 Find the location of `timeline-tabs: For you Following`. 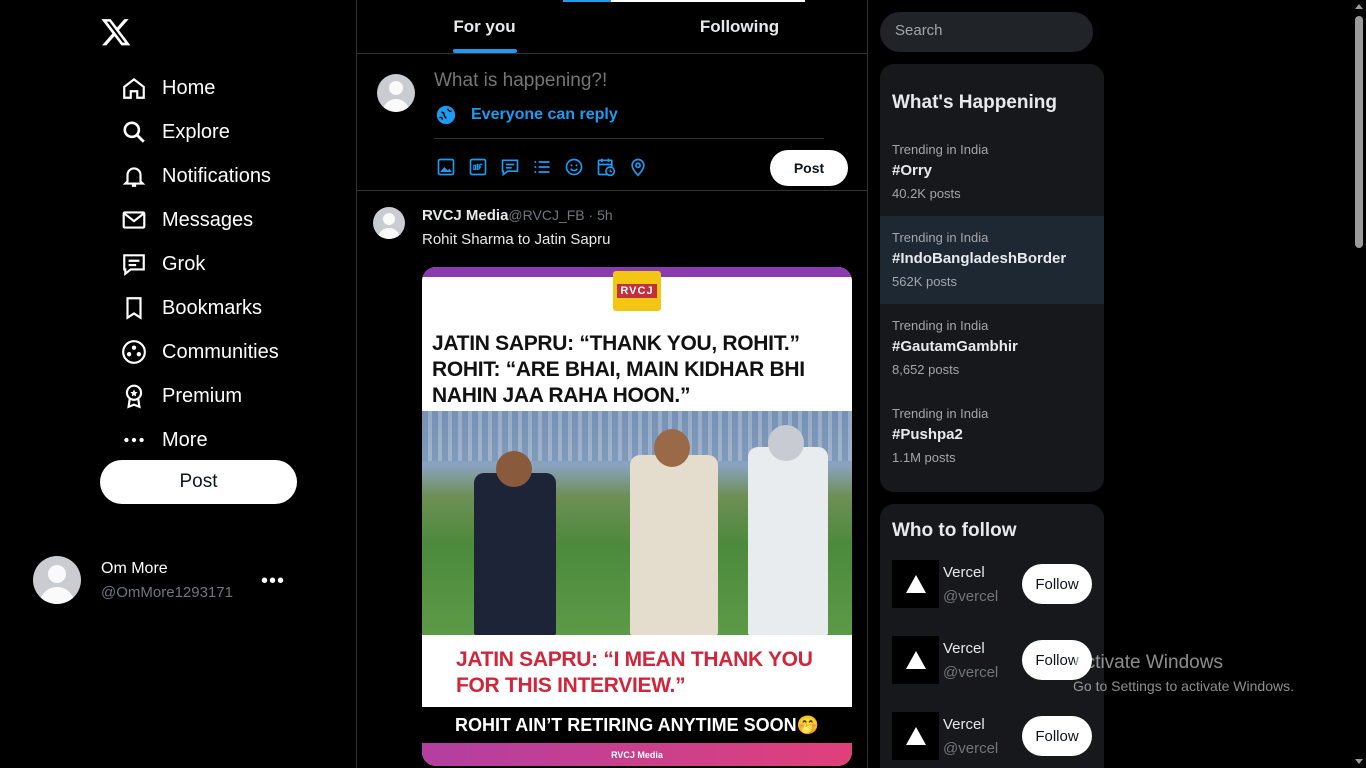

timeline-tabs: For you Following is located at coordinates (612, 27).